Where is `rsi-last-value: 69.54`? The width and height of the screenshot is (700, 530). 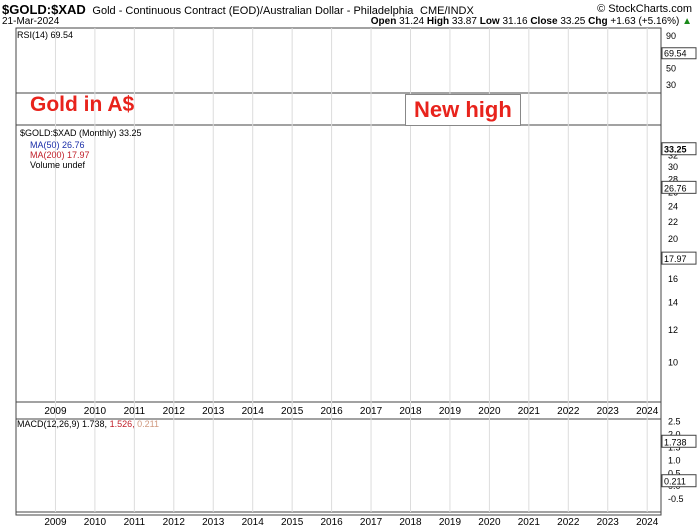
rsi-last-value: 69.54 is located at coordinates (675, 54).